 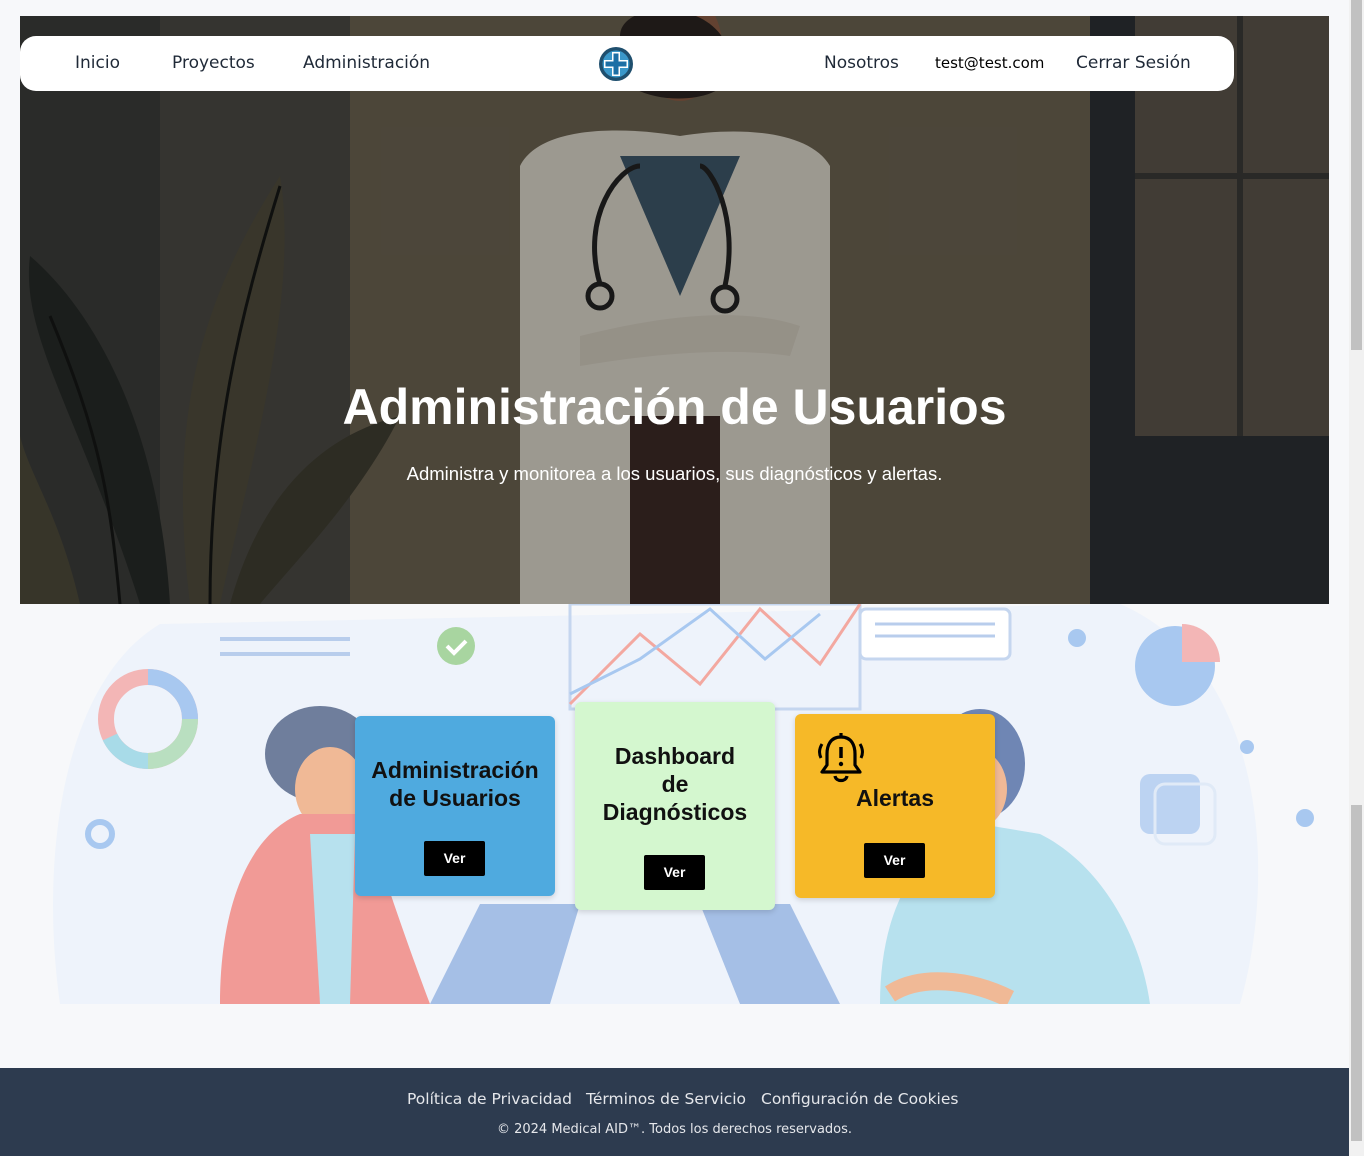 I want to click on card-user-admin: Administración de Usuarios Ver, so click(x=455, y=806).